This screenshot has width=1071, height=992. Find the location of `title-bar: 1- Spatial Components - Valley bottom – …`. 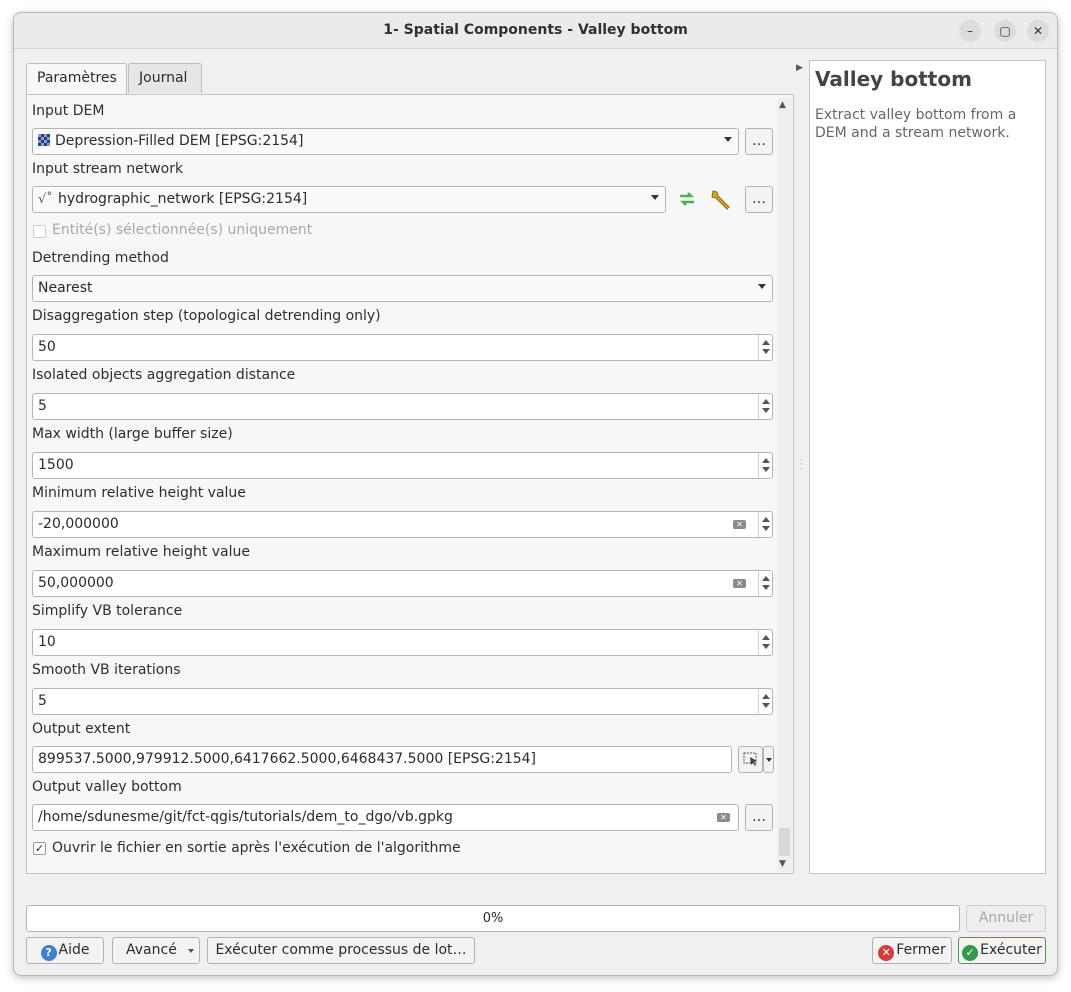

title-bar: 1- Spatial Components - Valley bottom – … is located at coordinates (535, 31).